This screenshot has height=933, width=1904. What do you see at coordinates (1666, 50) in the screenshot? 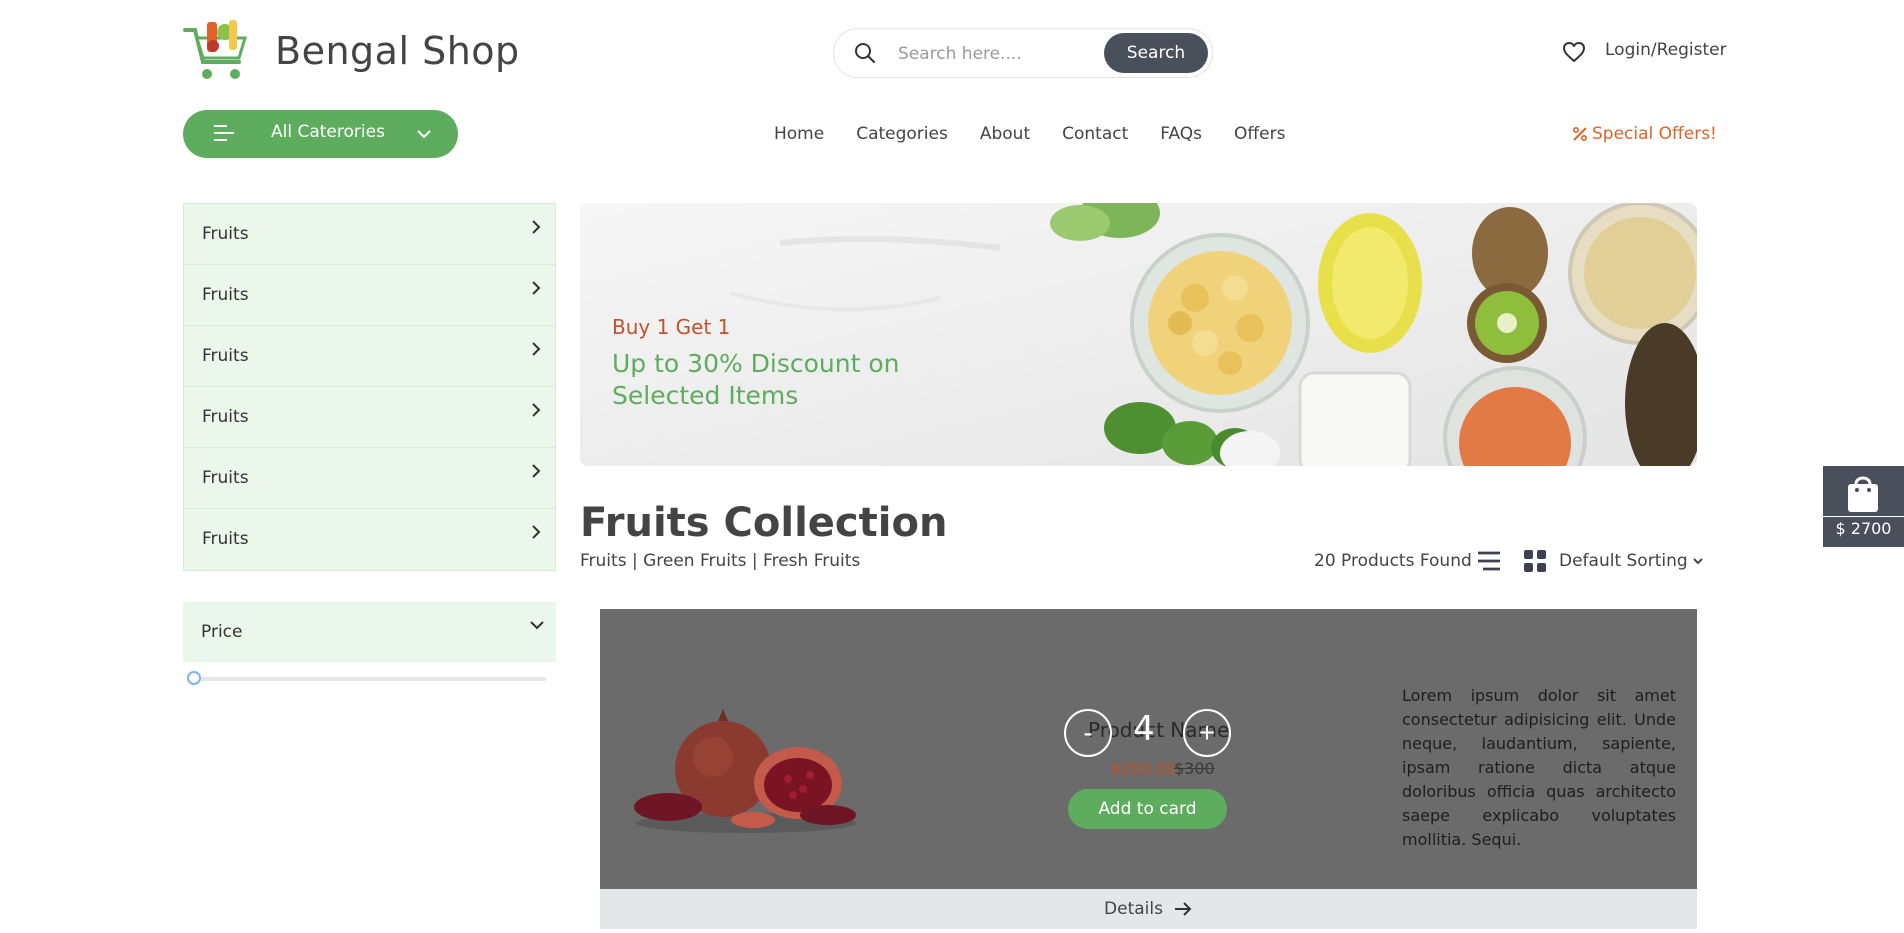
I see `login-register-link: Login/Register` at bounding box center [1666, 50].